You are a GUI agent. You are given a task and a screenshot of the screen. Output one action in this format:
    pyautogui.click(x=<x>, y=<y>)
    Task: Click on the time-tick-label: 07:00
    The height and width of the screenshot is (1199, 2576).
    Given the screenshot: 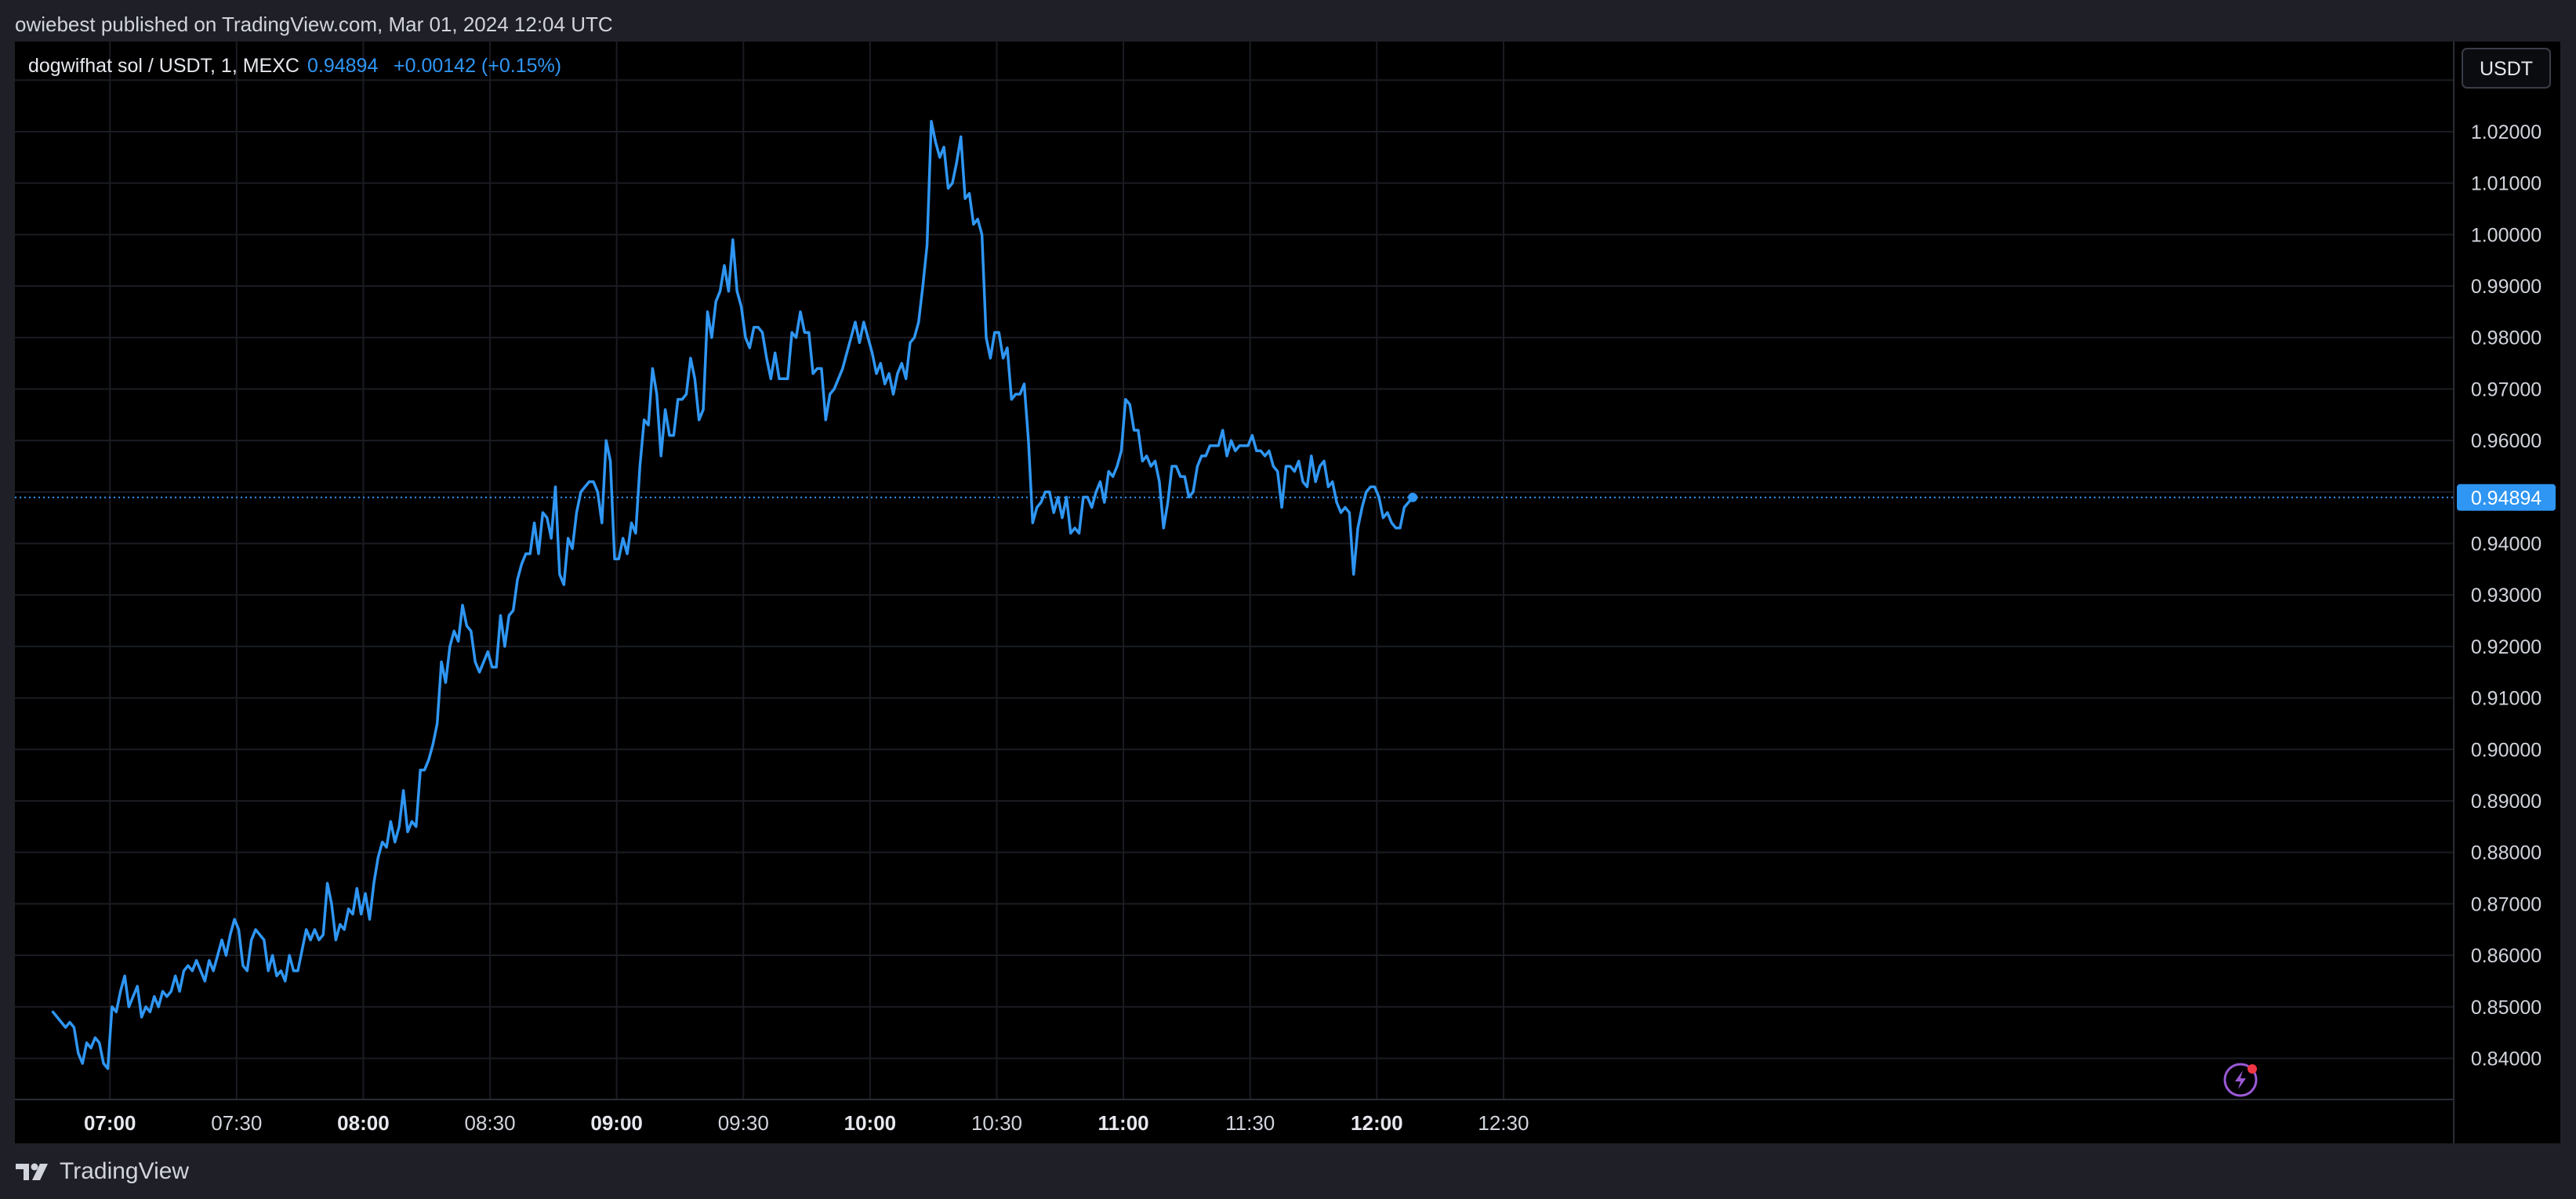 What is the action you would take?
    pyautogui.click(x=110, y=1123)
    